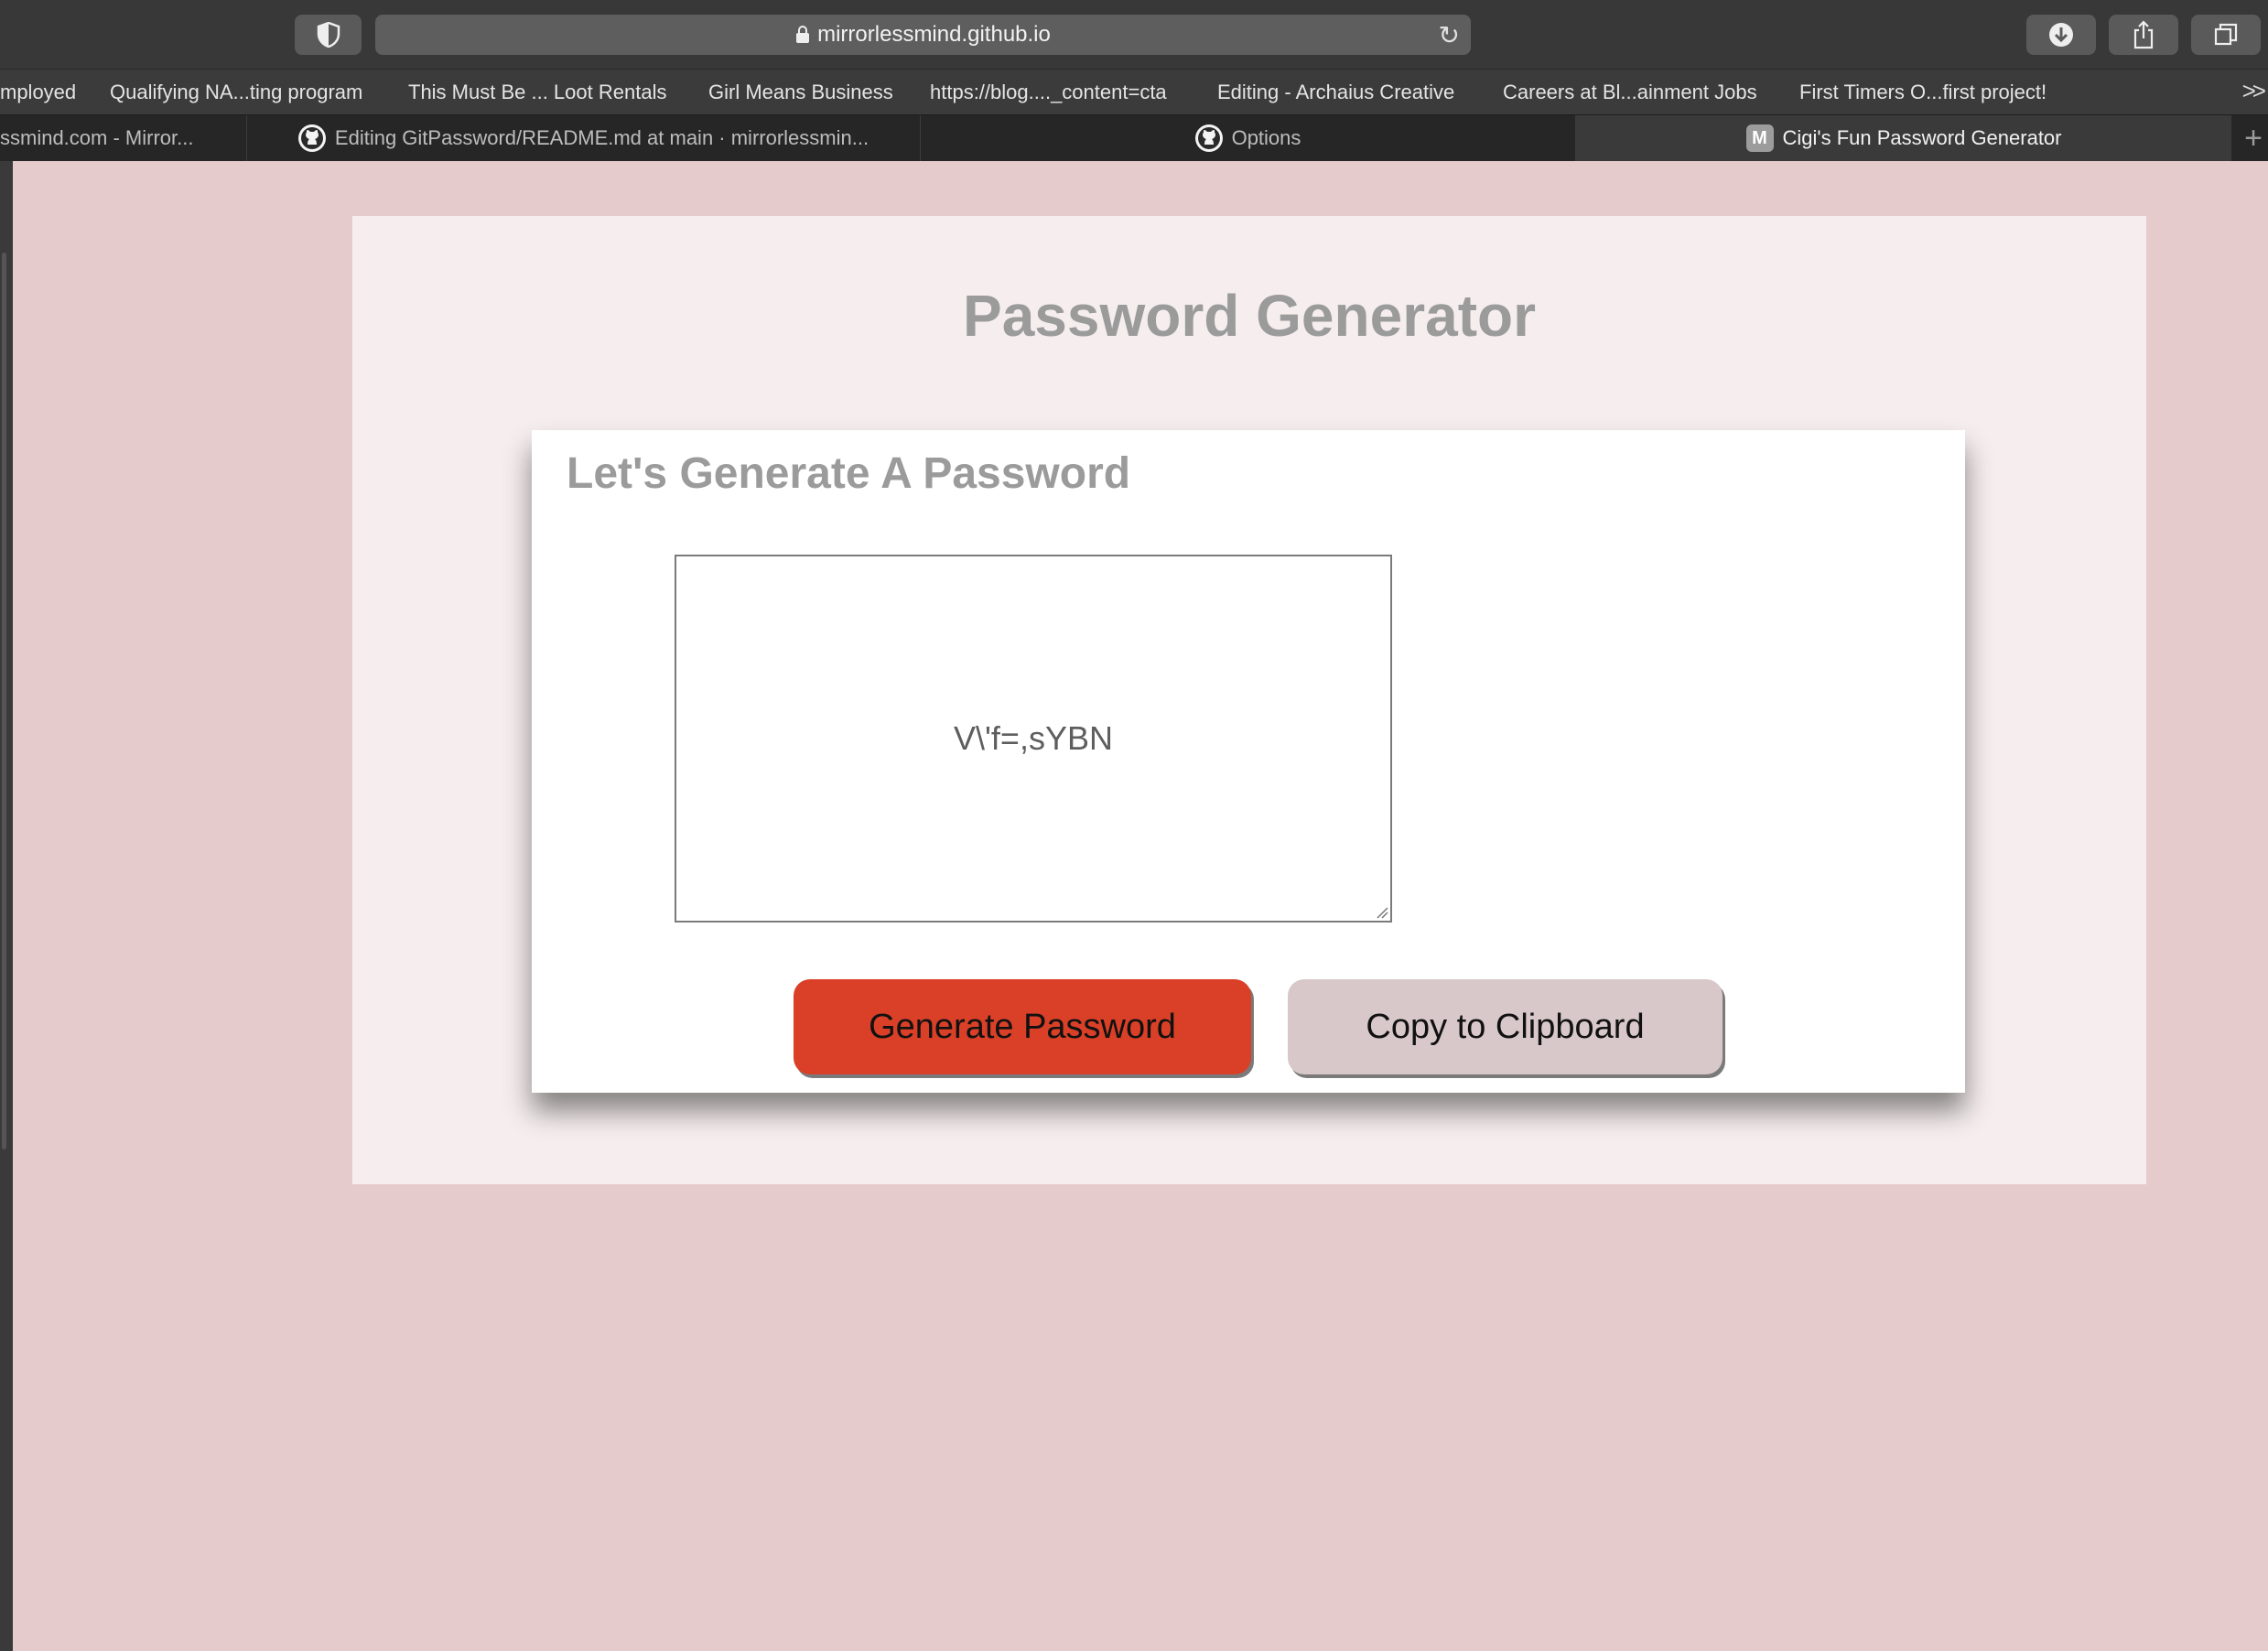 This screenshot has width=2268, height=1651. I want to click on bookmark-item: Careers at Bl...ainment Jobs, so click(1630, 92).